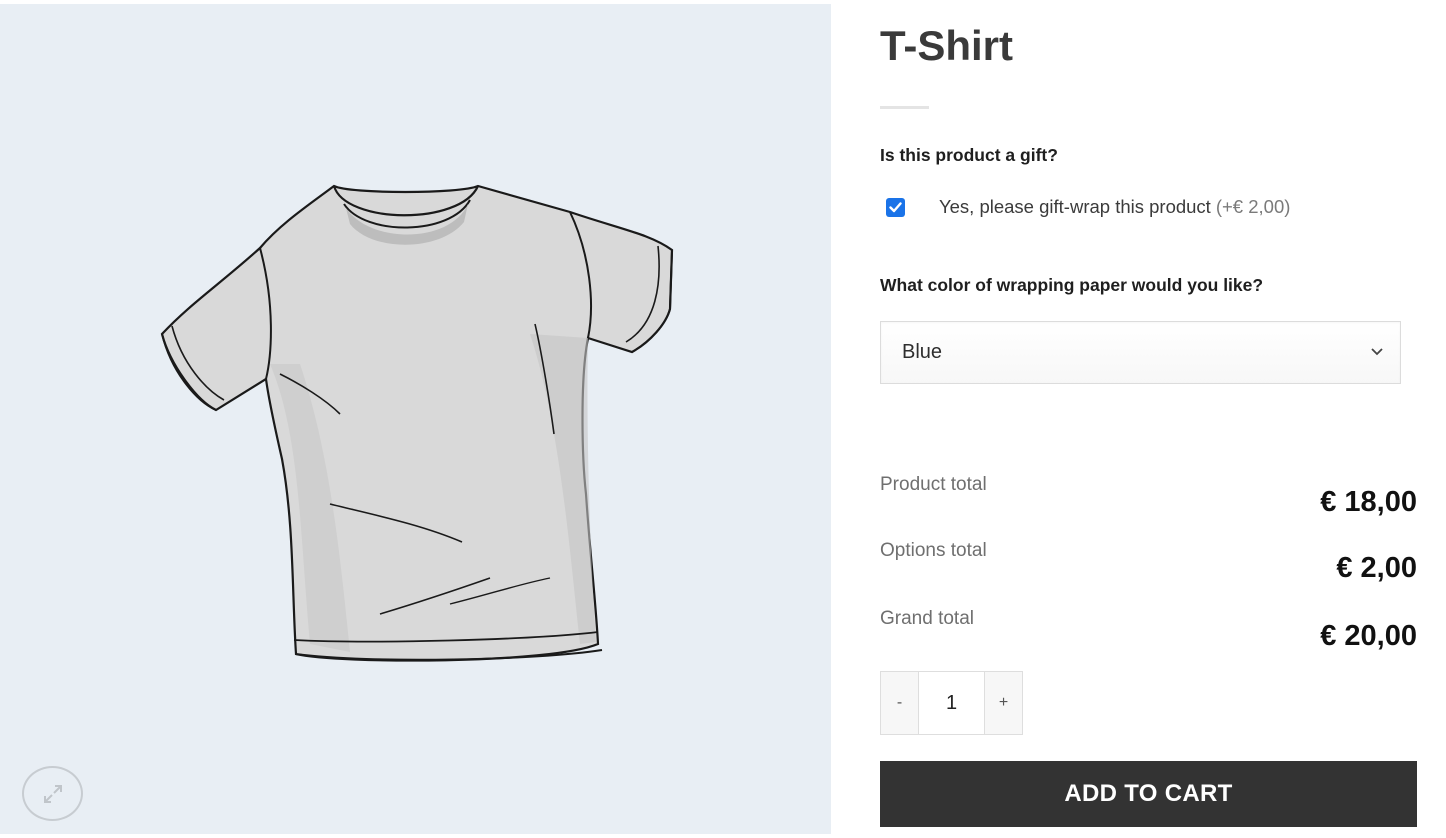  I want to click on add-to-cart-button: ADD TO CART, so click(1148, 794).